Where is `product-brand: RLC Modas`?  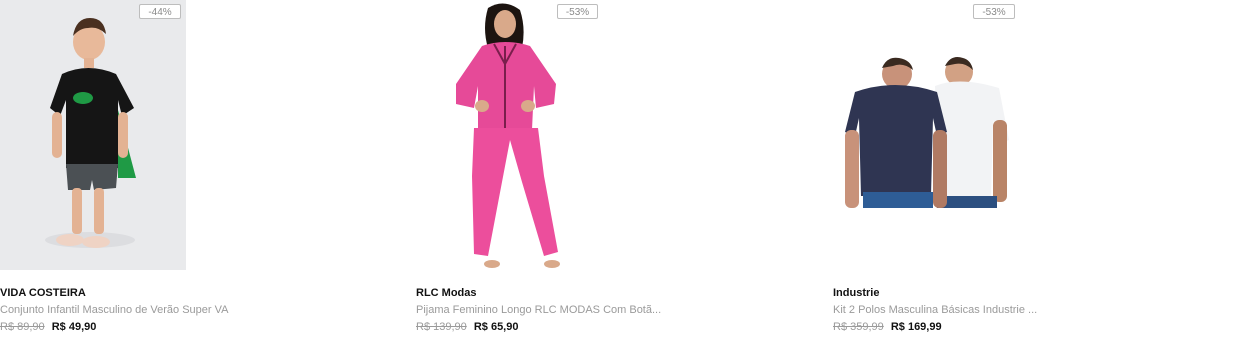
product-brand: RLC Modas is located at coordinates (446, 293).